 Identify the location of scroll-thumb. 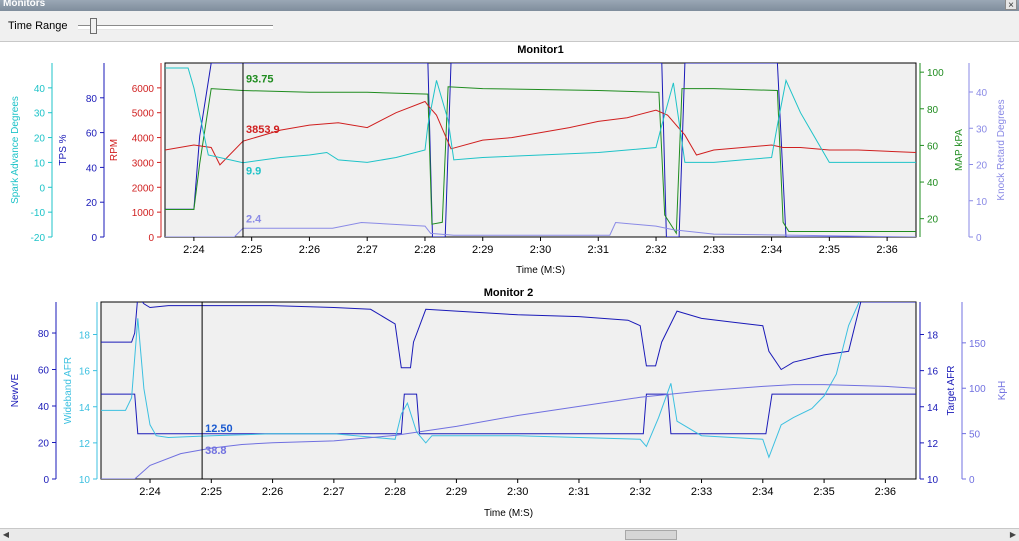
(651, 535).